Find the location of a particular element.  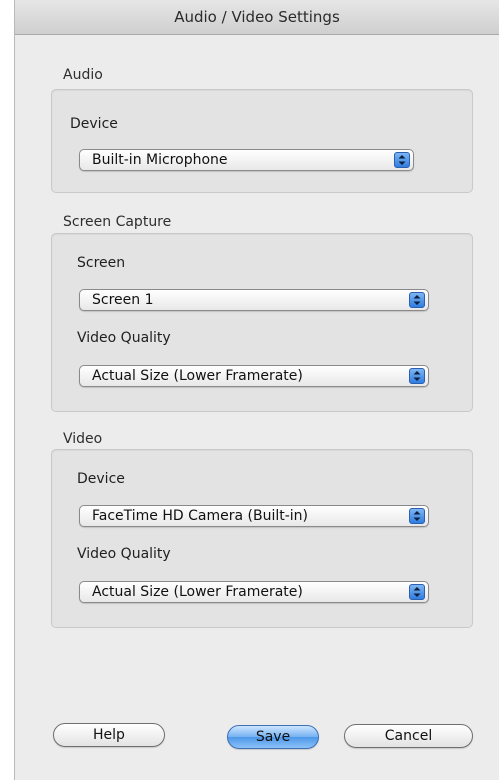

audio-device-value: Built-in Microphone is located at coordinates (160, 160).